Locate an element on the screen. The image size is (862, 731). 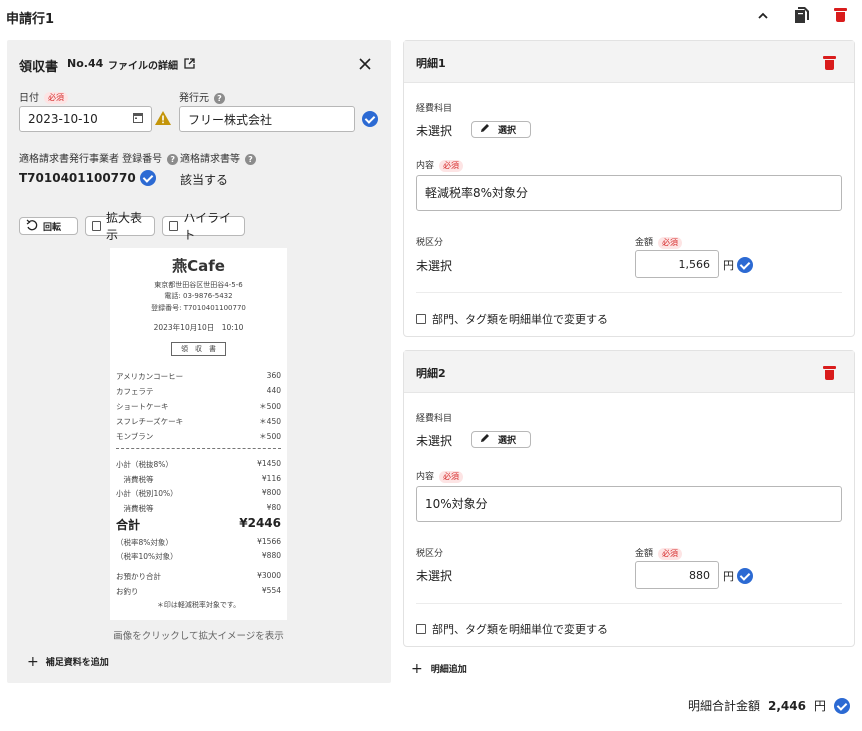
amount-field: 880 is located at coordinates (677, 575).